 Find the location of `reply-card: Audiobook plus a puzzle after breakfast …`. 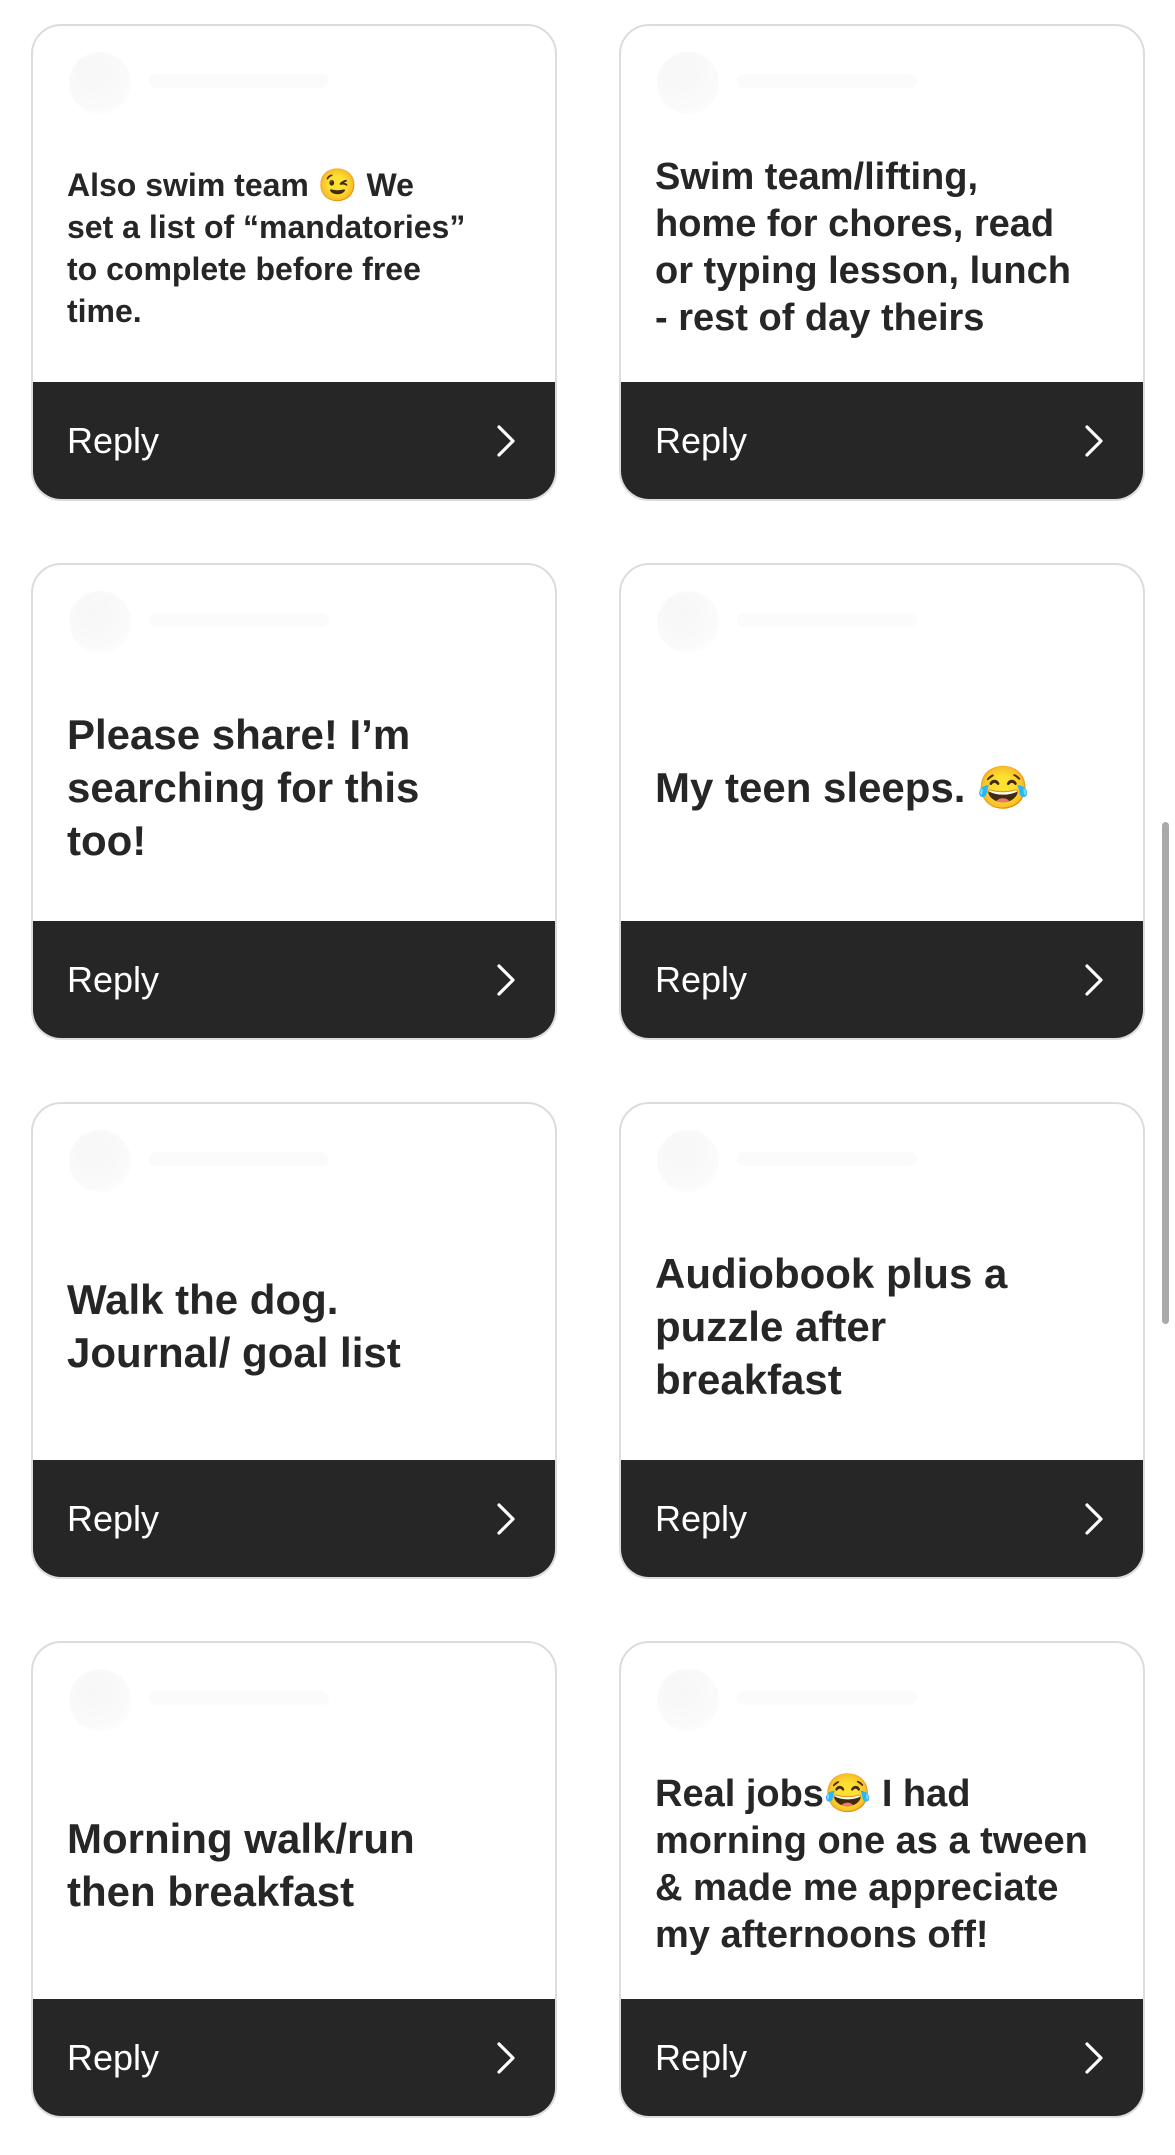

reply-card: Audiobook plus a puzzle after breakfast … is located at coordinates (882, 1340).